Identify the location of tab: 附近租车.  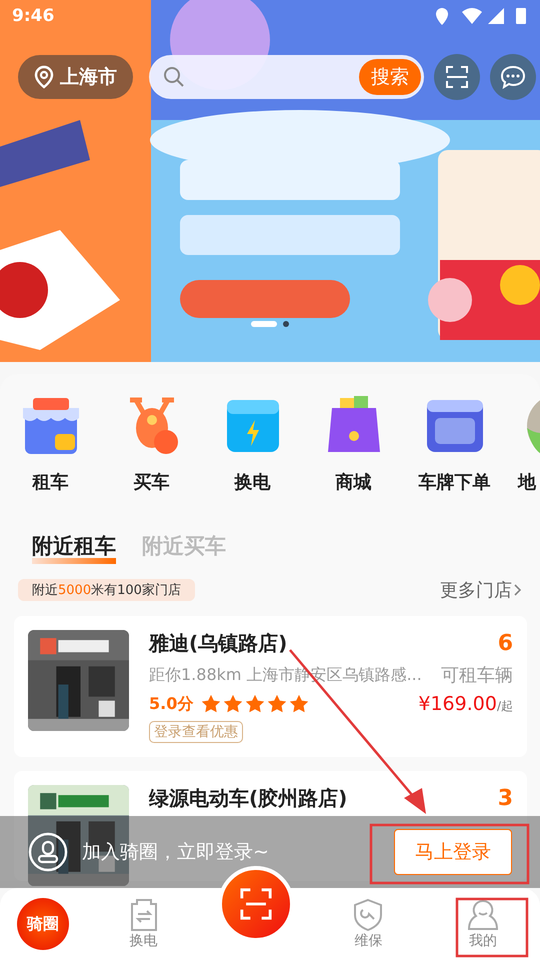
(74, 548).